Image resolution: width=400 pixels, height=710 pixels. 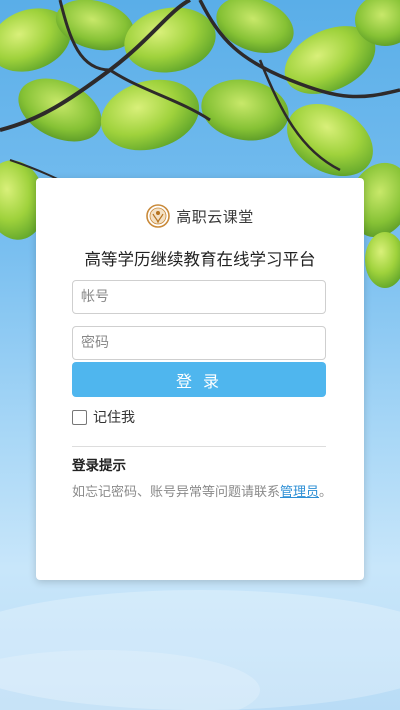 I want to click on admin-link: 管理员, so click(x=299, y=492).